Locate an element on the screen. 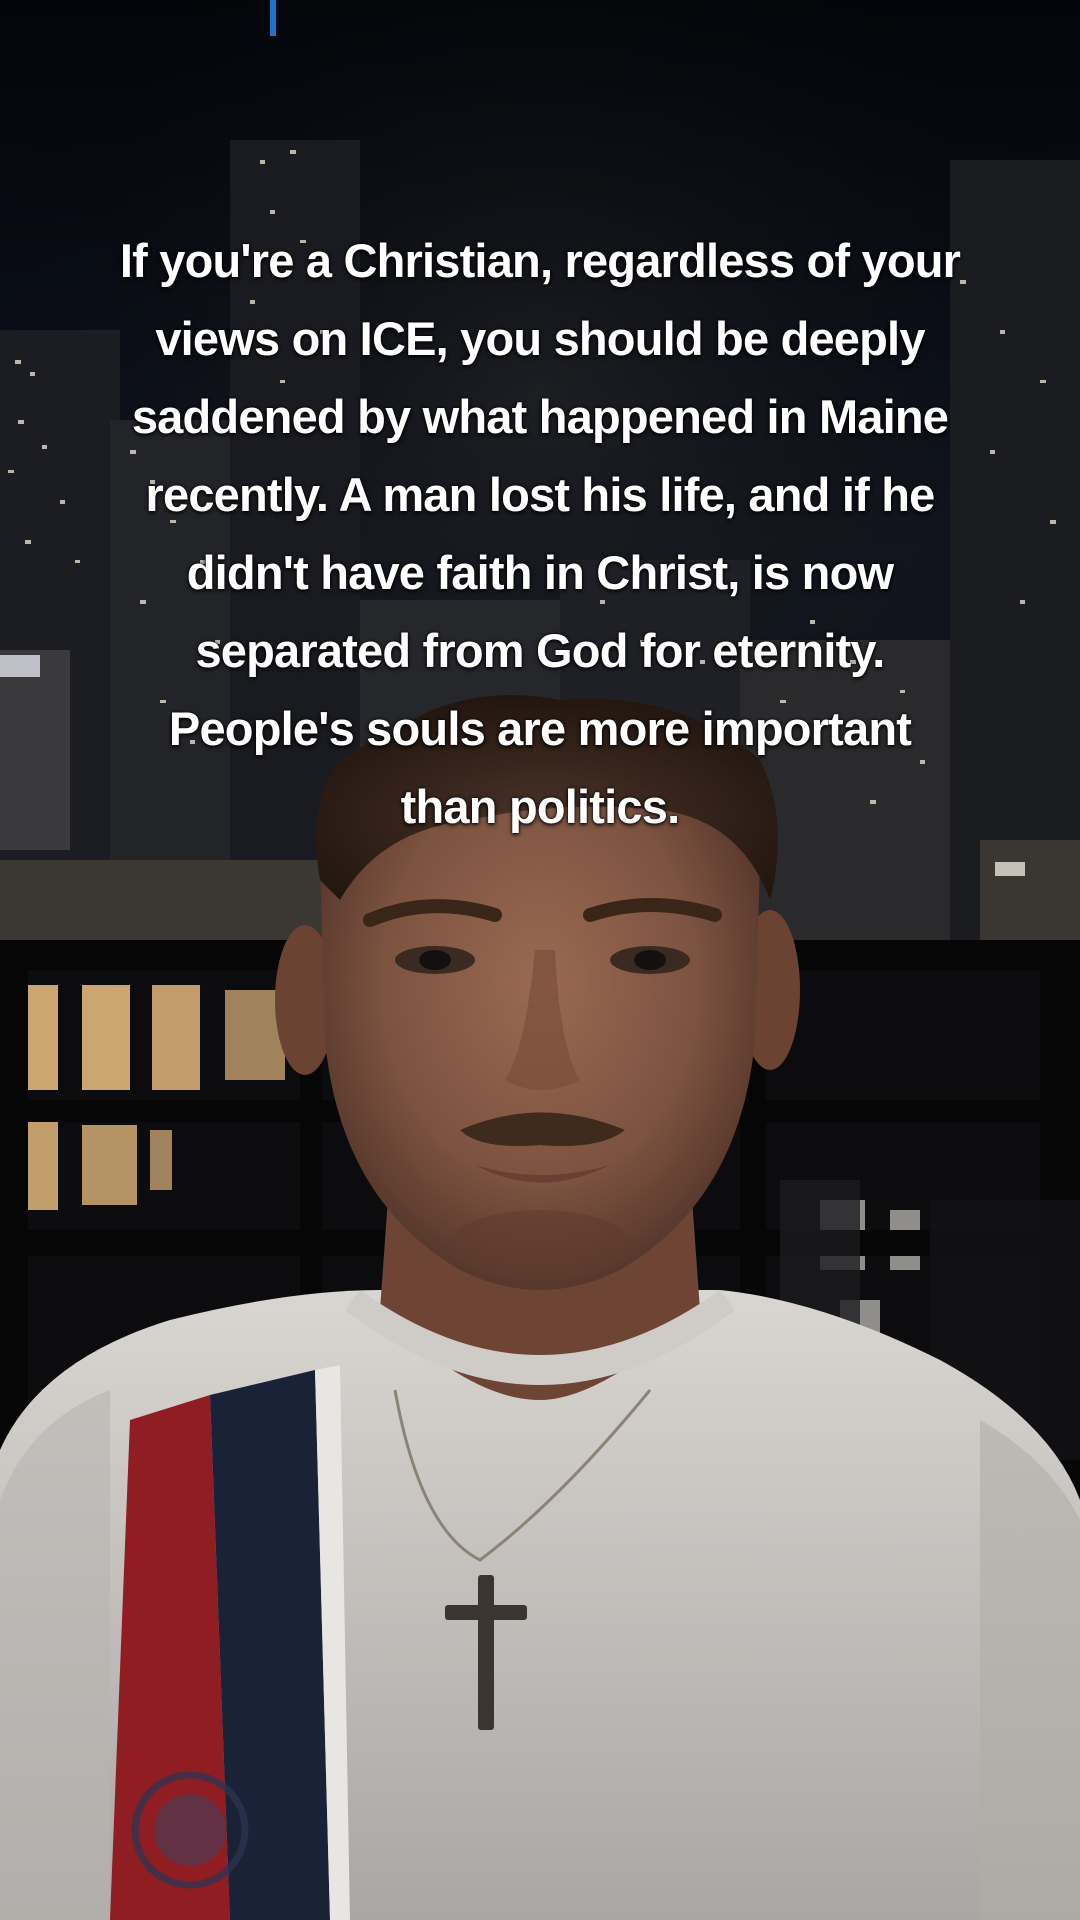 This screenshot has width=1080, height=1920. caption-line: views on ICE, you should be deeply is located at coordinates (540, 338).